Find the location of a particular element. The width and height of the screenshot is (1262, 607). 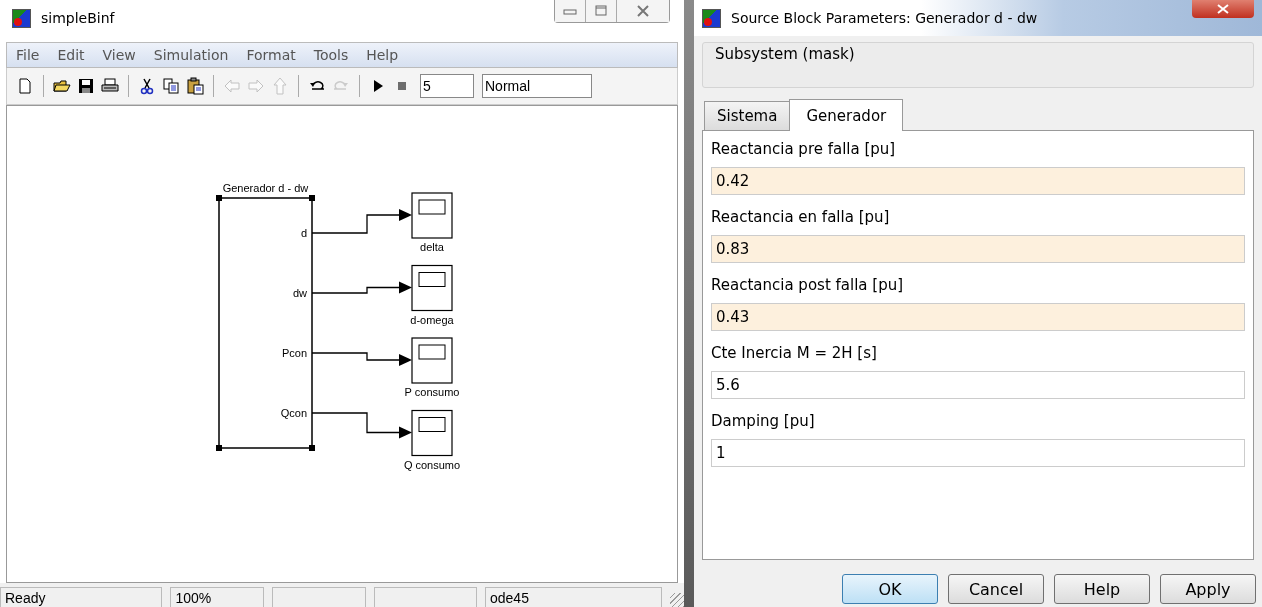

port-label: Pcon is located at coordinates (294, 353).